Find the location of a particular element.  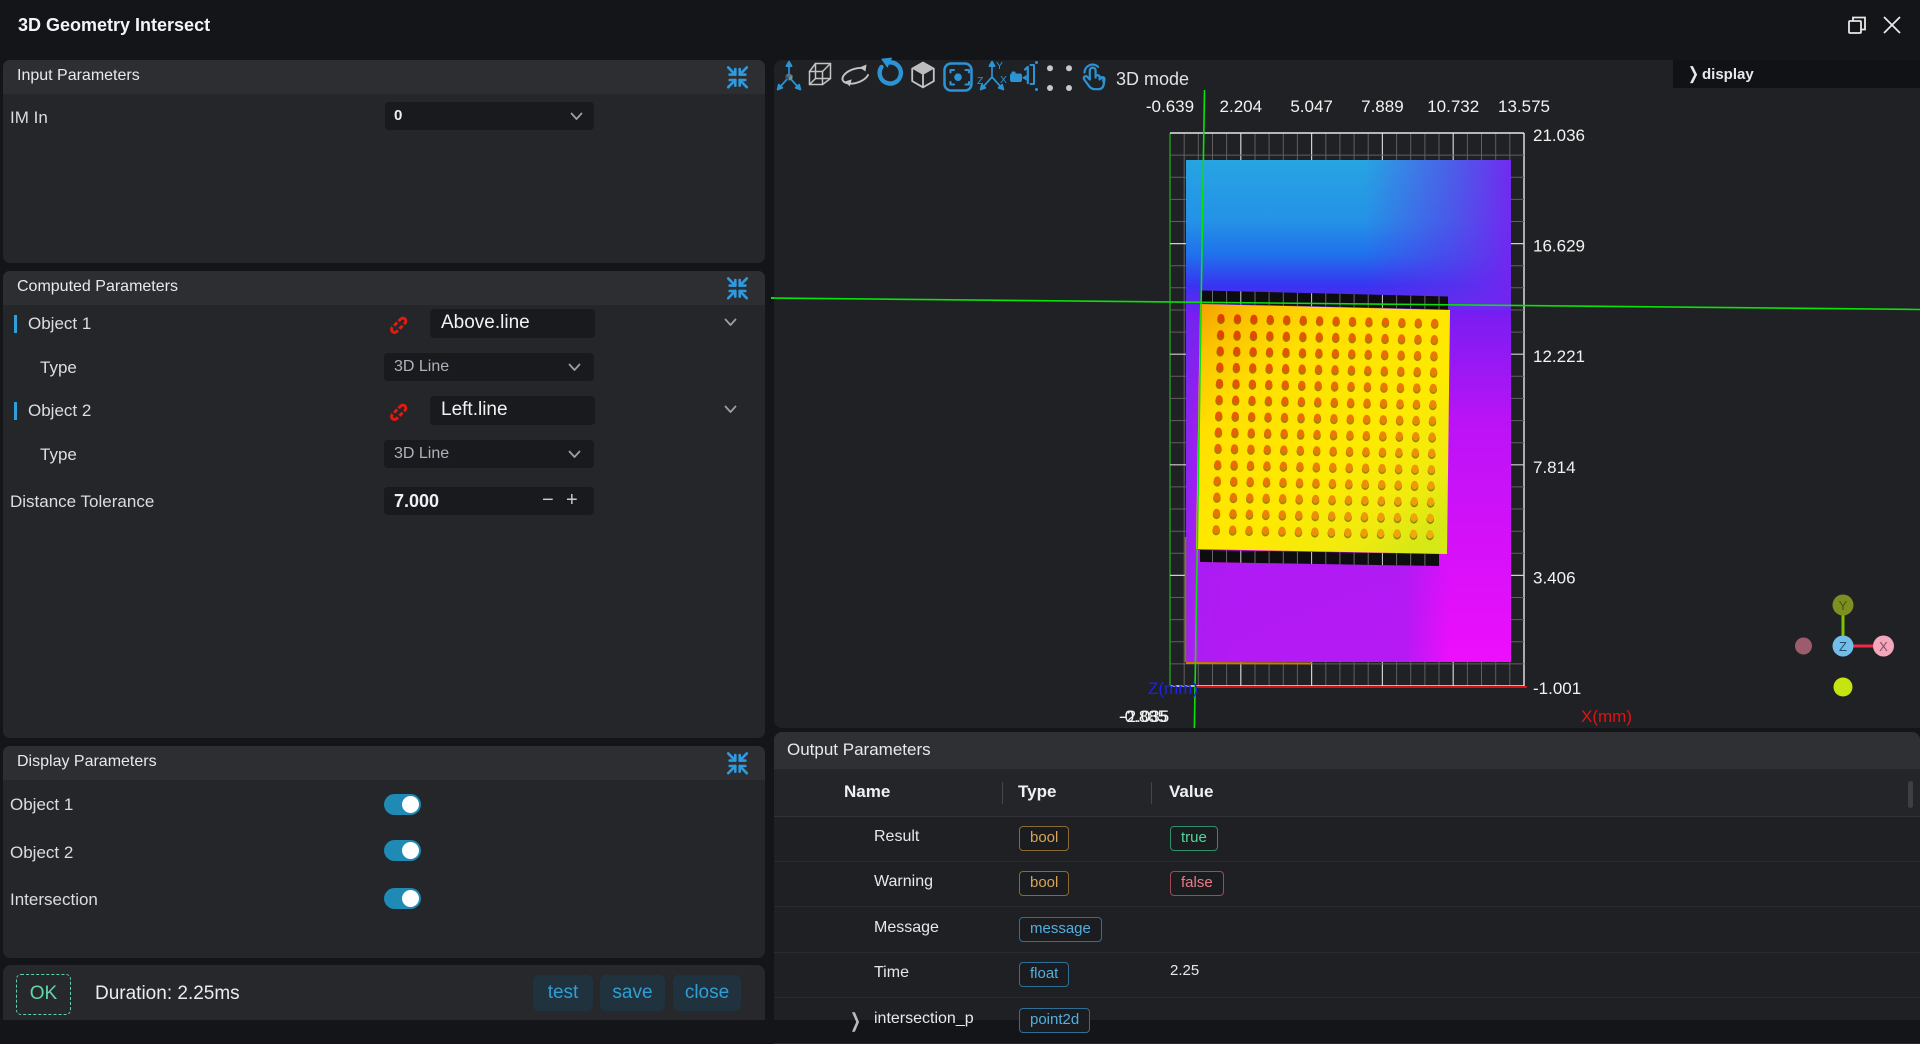

svg-text: 7.814 is located at coordinates (1554, 467).